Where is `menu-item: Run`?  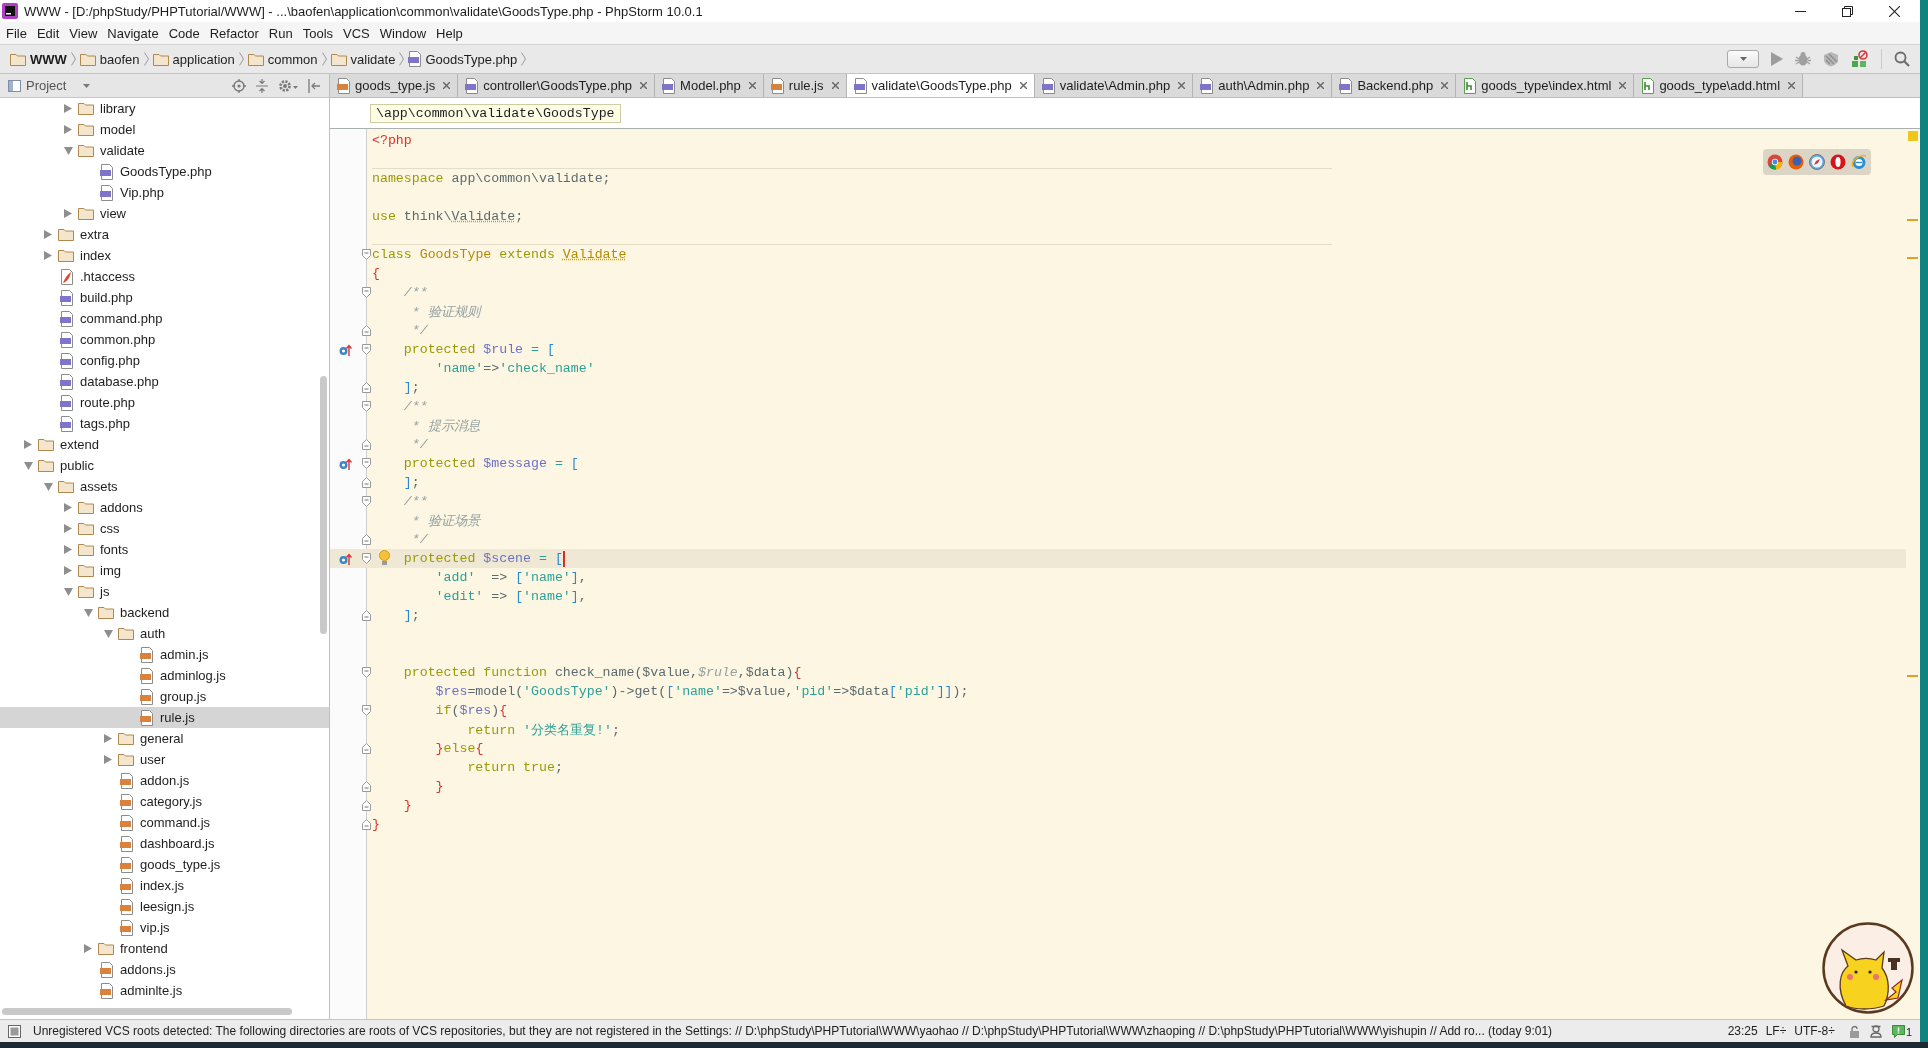
menu-item: Run is located at coordinates (280, 33).